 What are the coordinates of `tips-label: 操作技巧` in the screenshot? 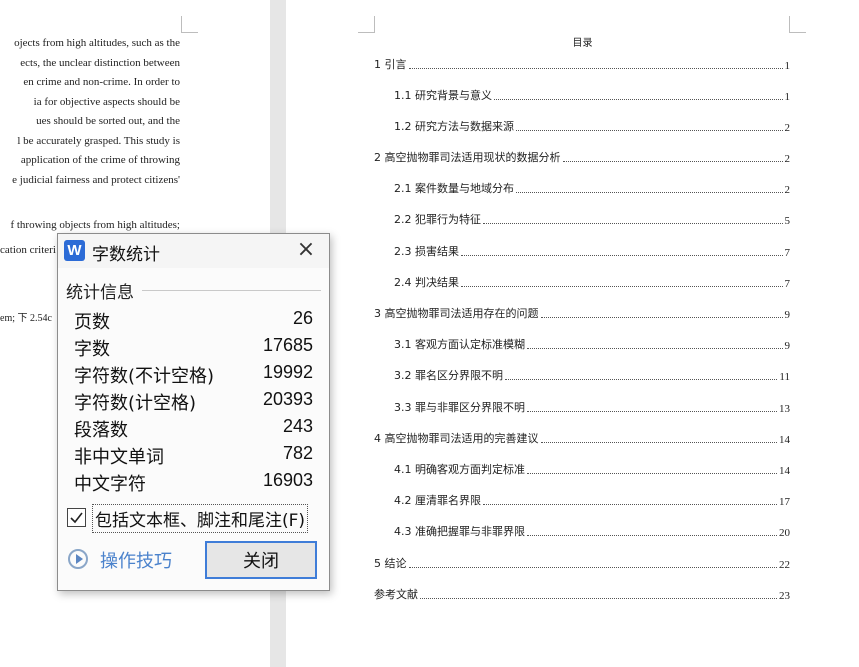 It's located at (136, 560).